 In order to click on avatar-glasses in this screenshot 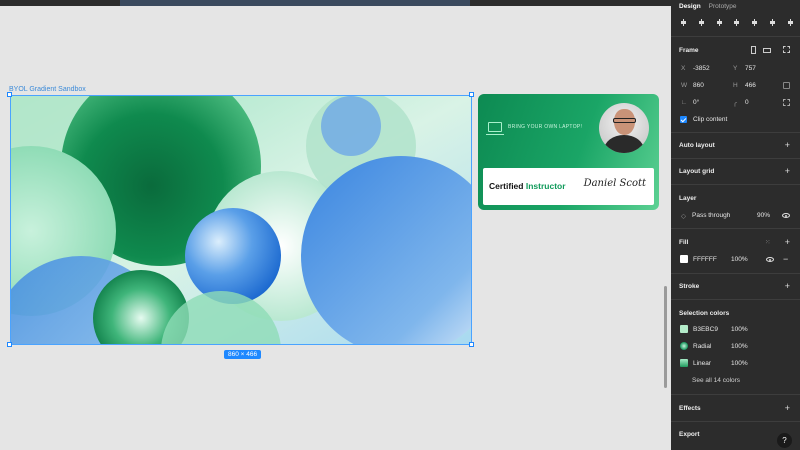, I will do `click(624, 120)`.